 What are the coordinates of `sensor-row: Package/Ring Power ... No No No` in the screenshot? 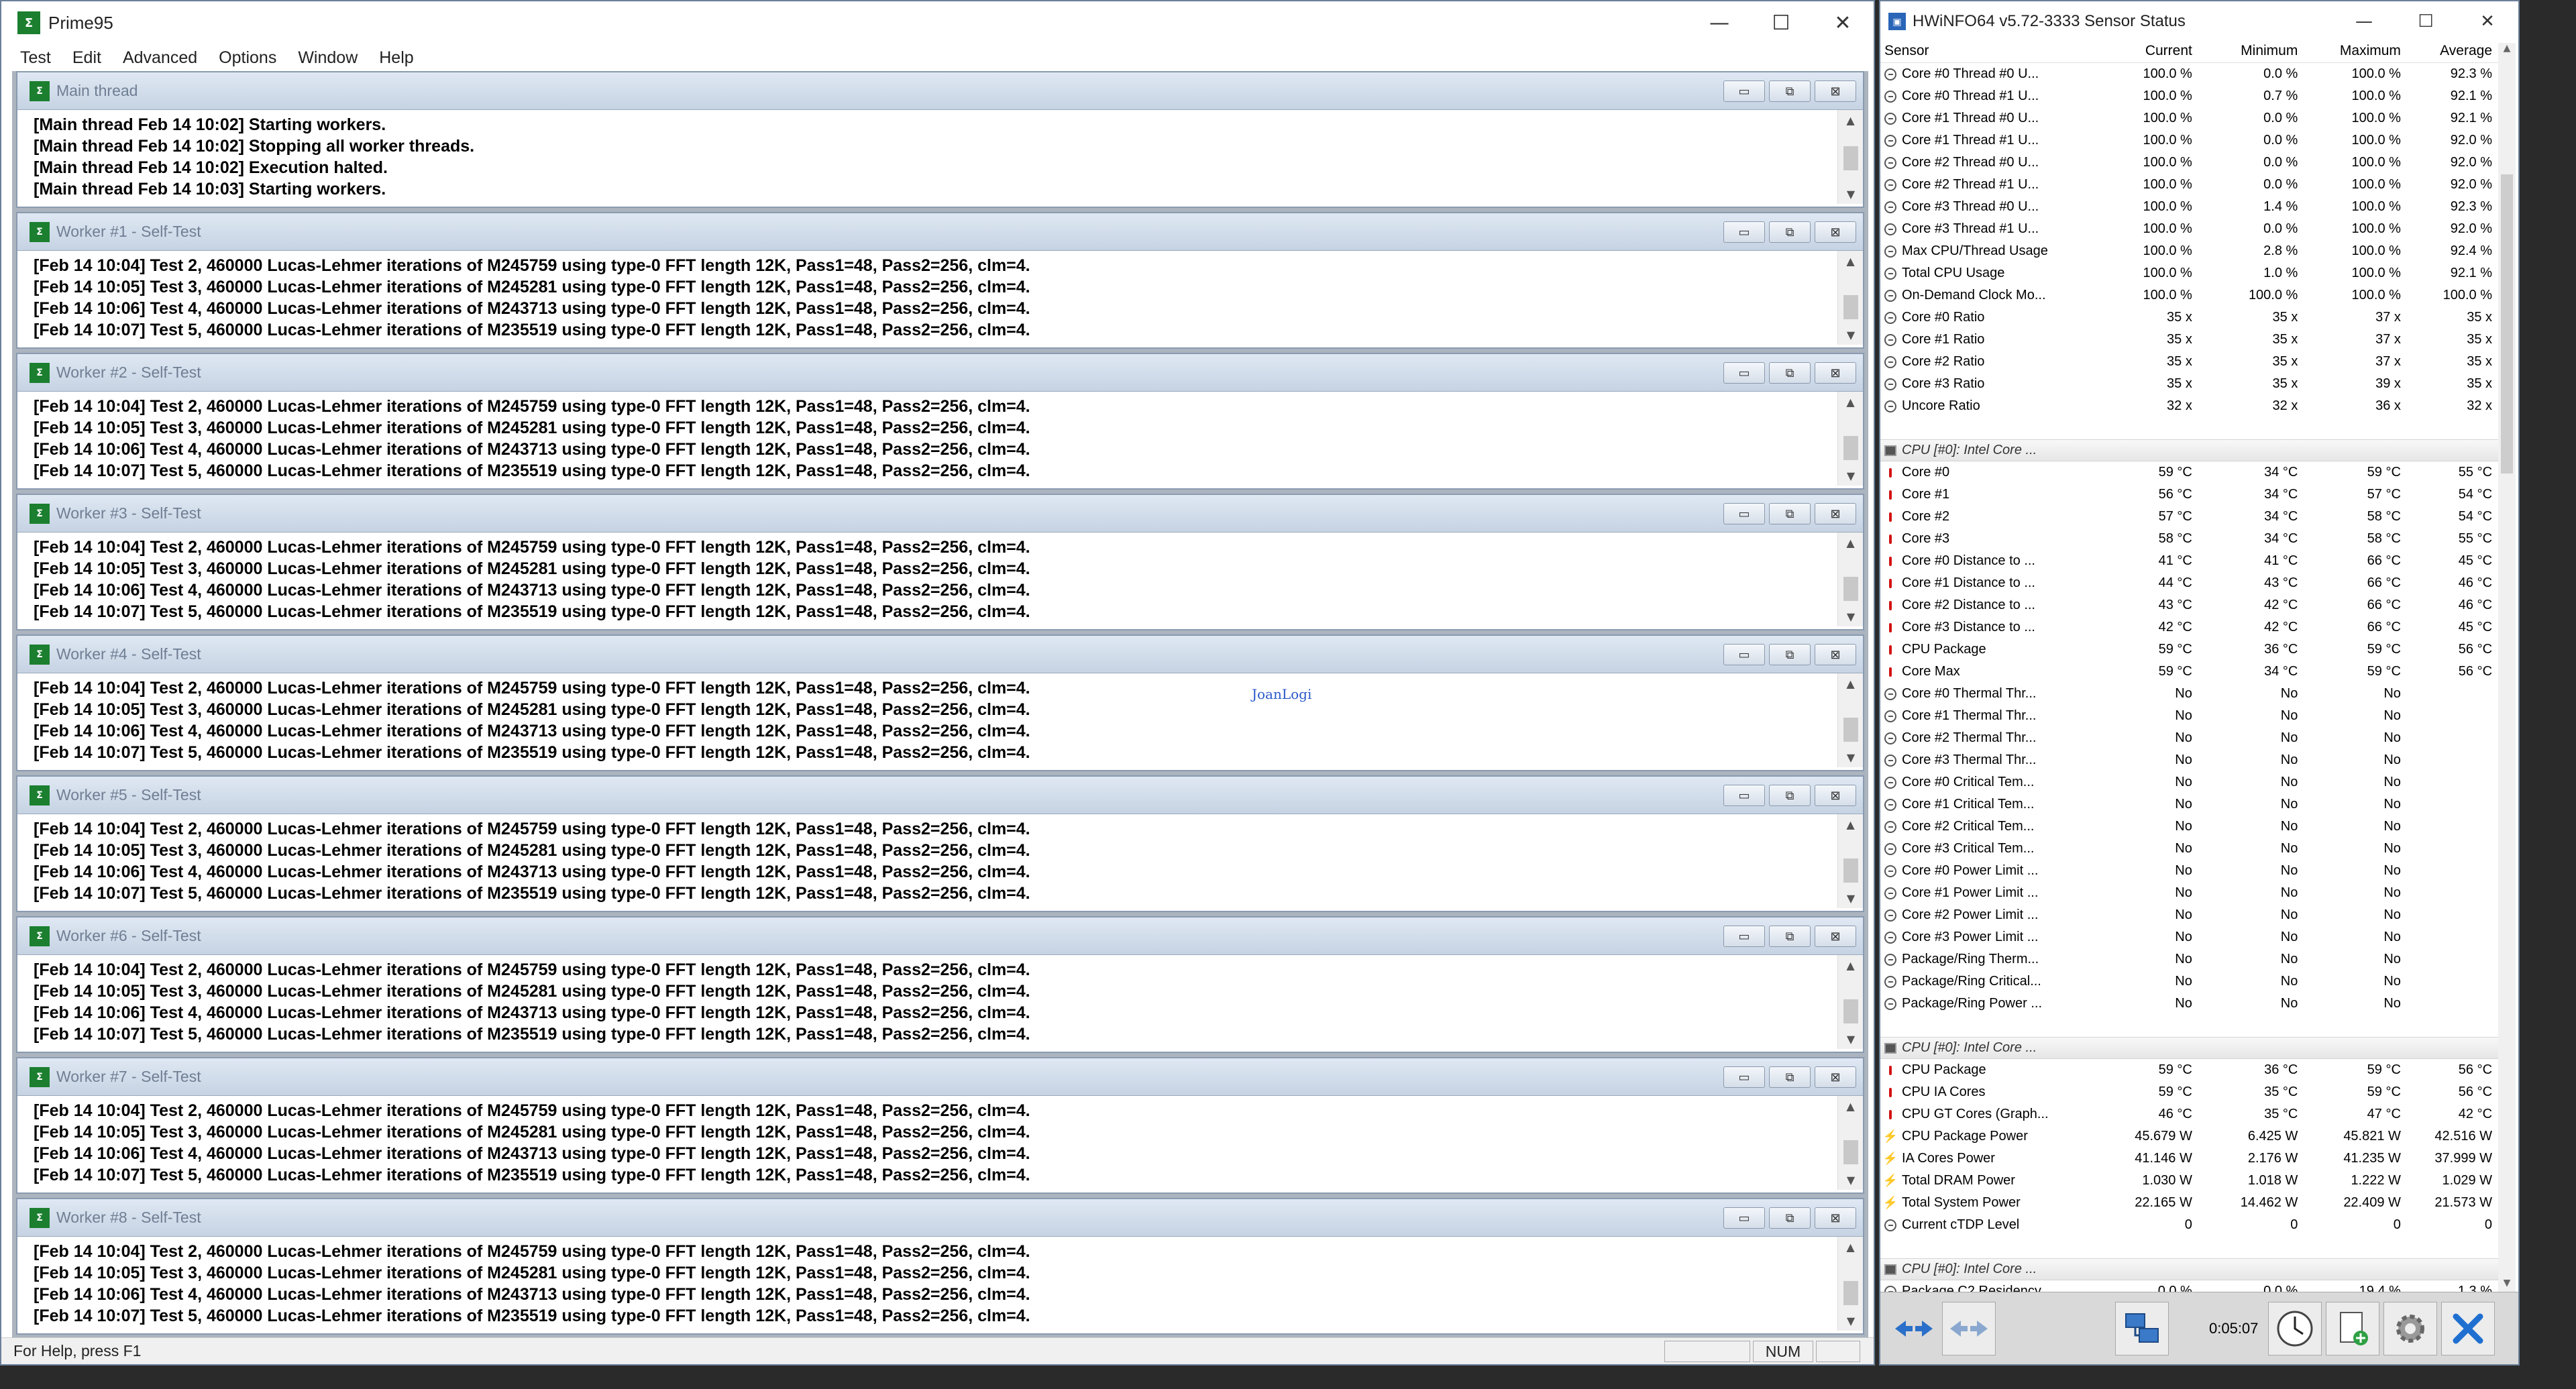 It's located at (2189, 1004).